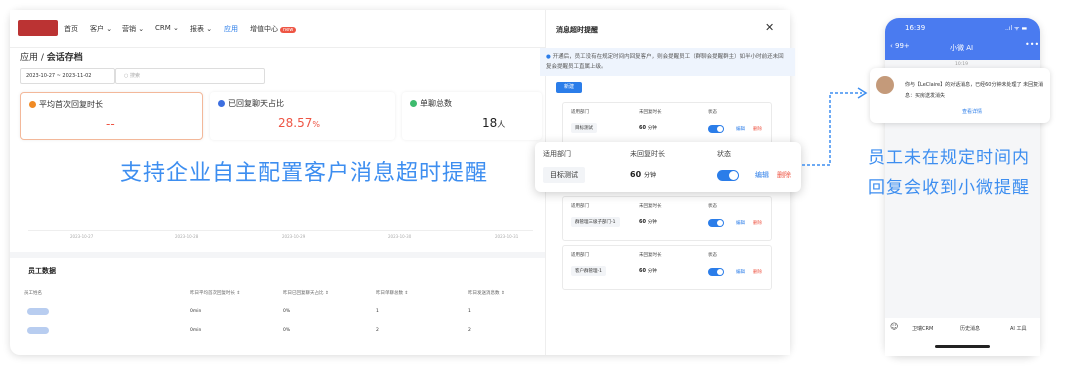  What do you see at coordinates (215, 293) in the screenshot?
I see `column-header: 昨日平均首次回复时长 ⇕` at bounding box center [215, 293].